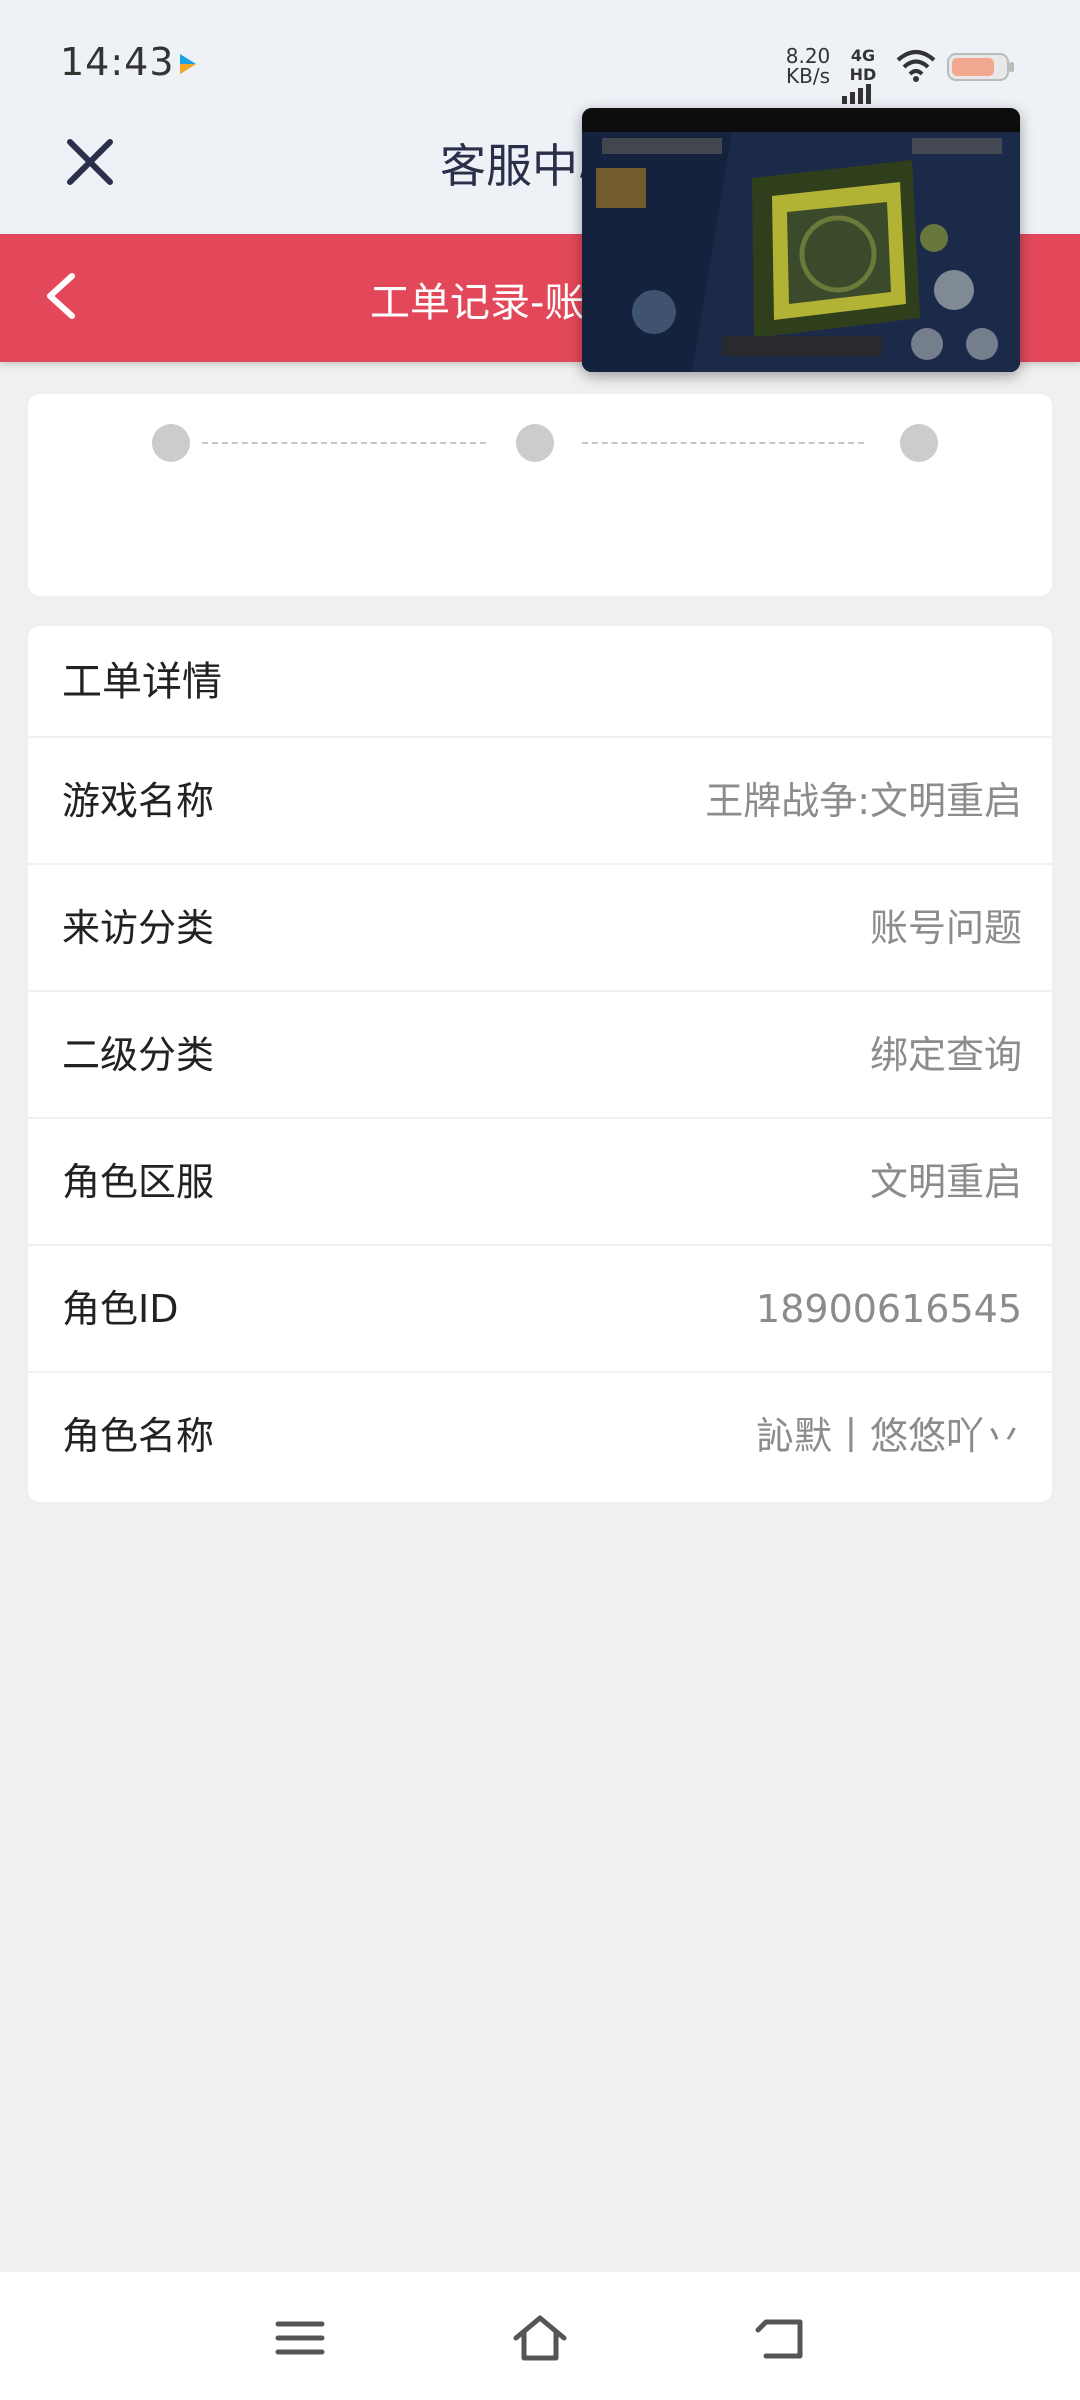  I want to click on net-speed: 8.20 KB/s, so click(808, 66).